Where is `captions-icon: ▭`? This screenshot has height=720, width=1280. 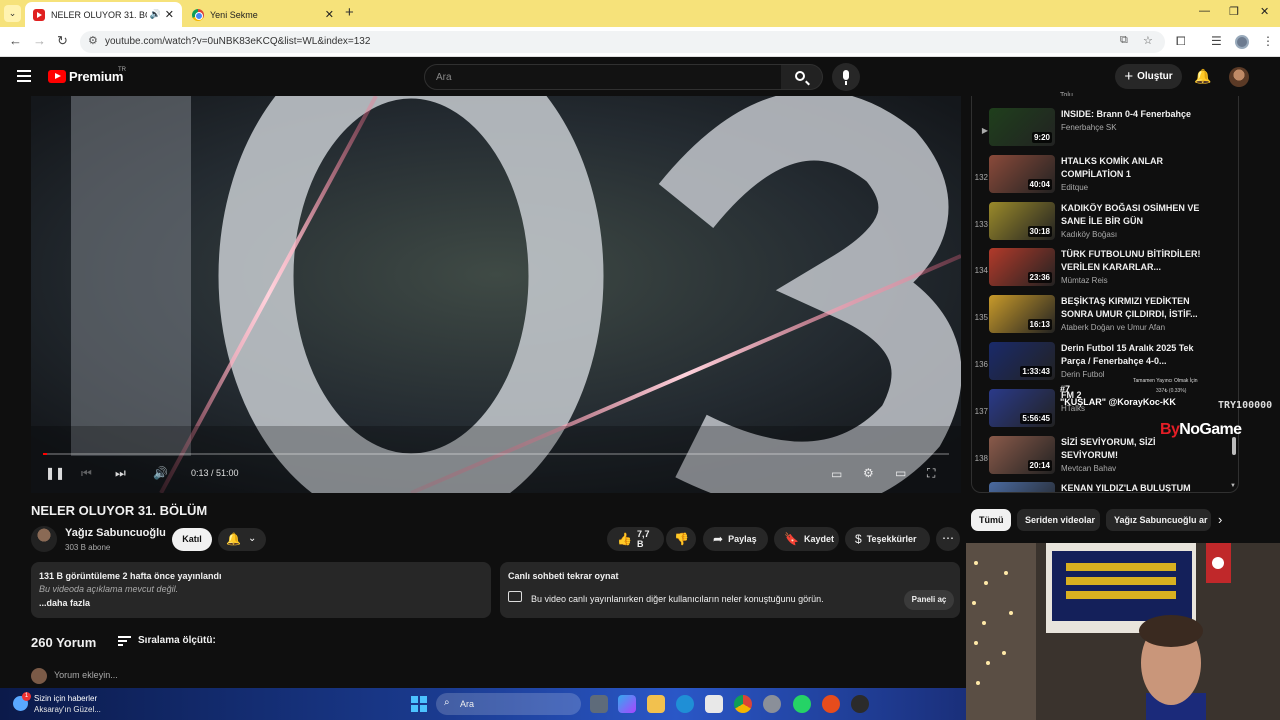
captions-icon: ▭ is located at coordinates (836, 474).